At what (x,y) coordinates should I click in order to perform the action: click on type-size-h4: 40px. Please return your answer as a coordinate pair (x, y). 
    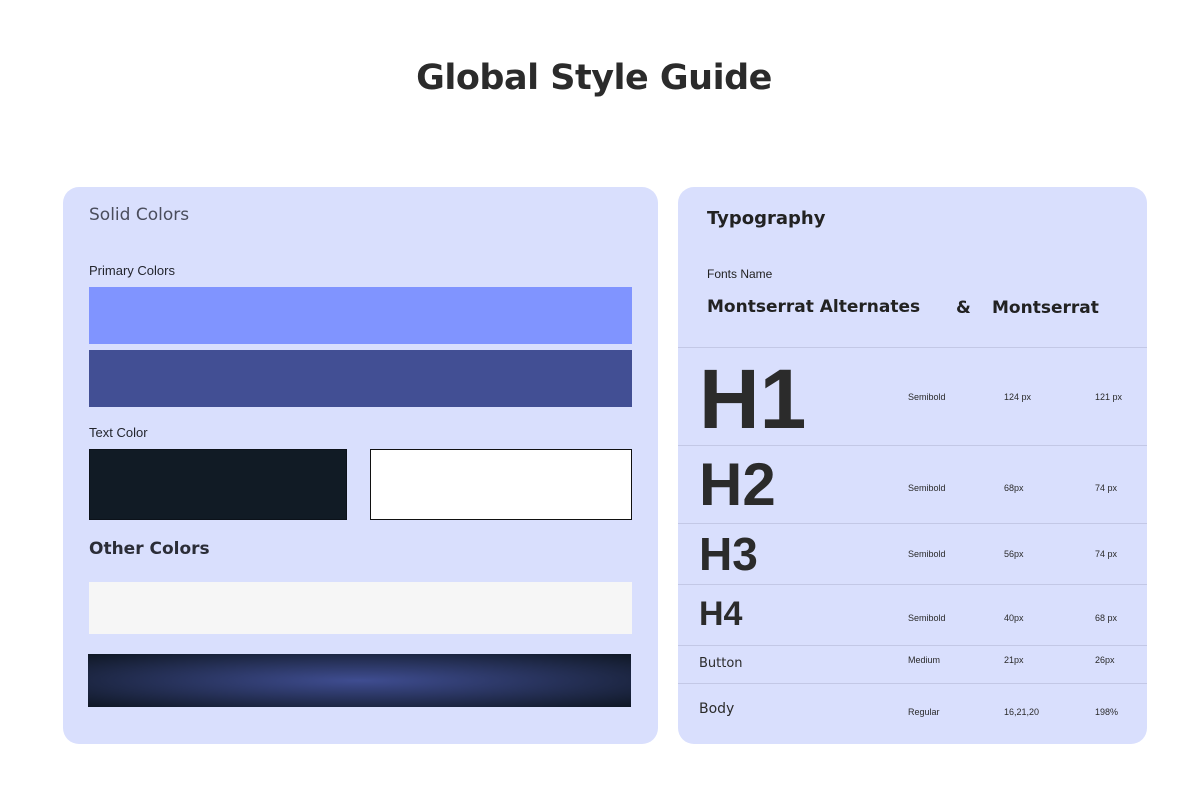
    Looking at the image, I should click on (1014, 618).